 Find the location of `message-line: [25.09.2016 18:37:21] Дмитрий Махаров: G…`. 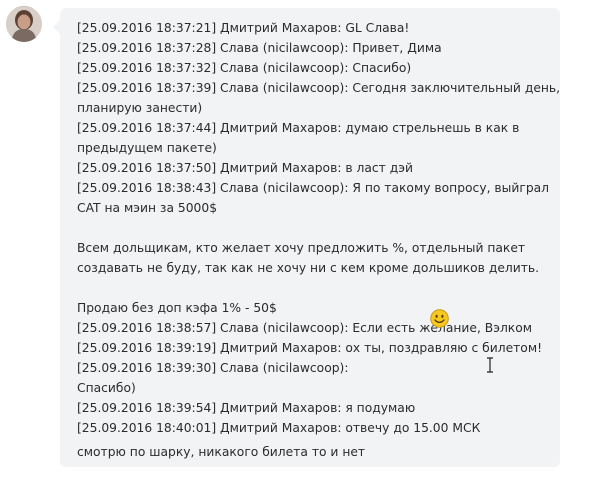

message-line: [25.09.2016 18:37:21] Дмитрий Махаров: G… is located at coordinates (243, 28).